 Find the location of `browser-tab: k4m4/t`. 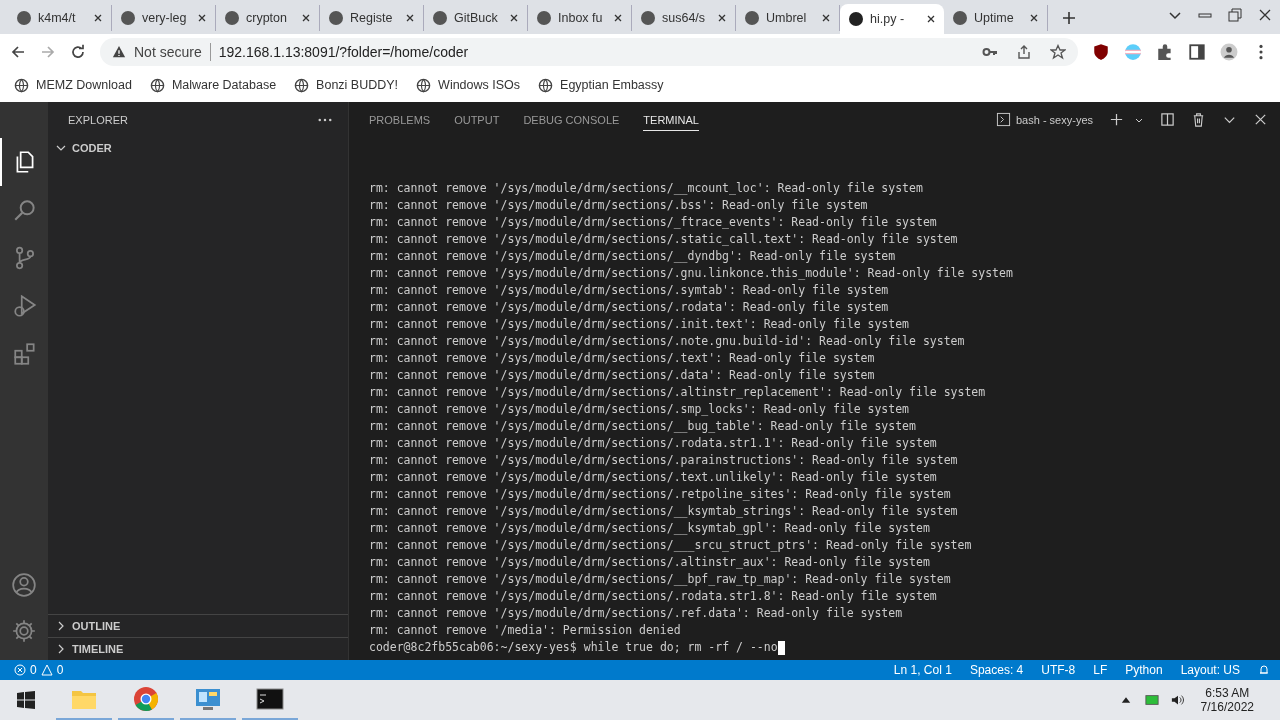

browser-tab: k4m4/t is located at coordinates (60, 18).